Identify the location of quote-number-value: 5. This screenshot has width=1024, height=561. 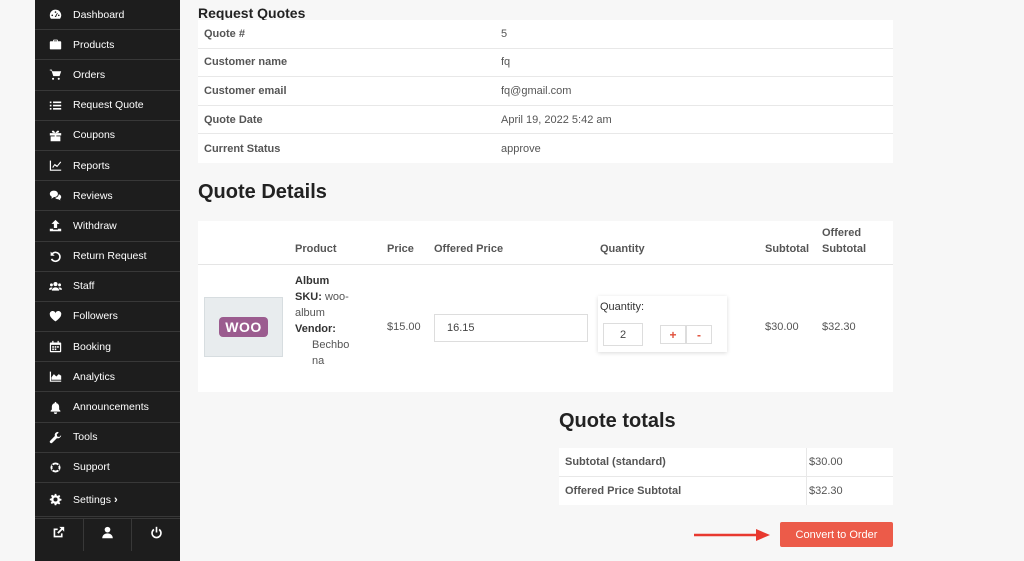
(504, 33).